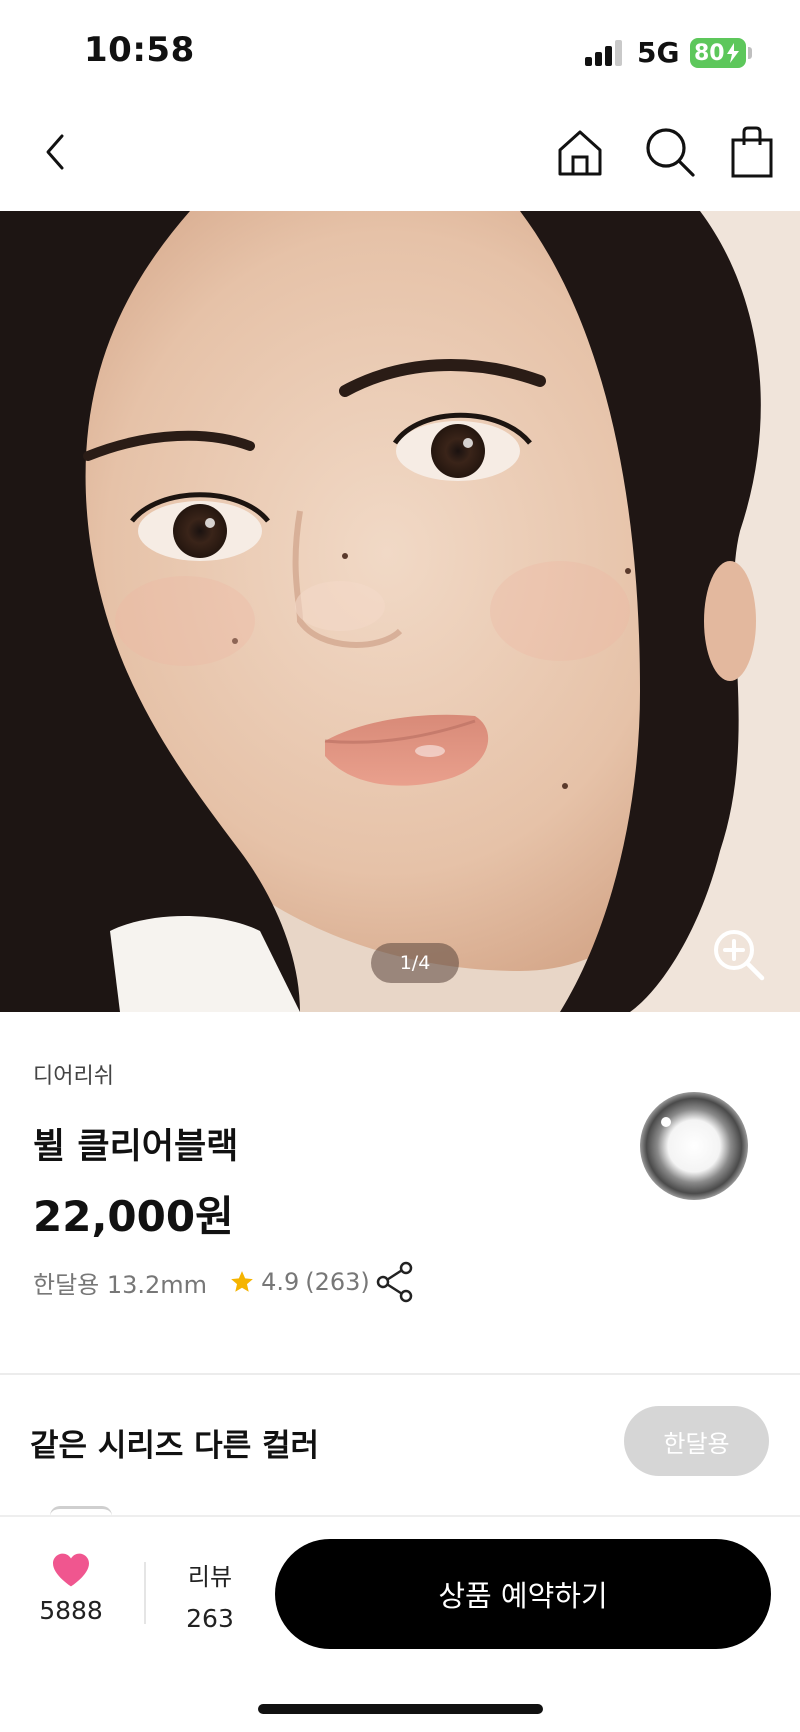 The height and width of the screenshot is (1732, 800). I want to click on like-count: 5888, so click(71, 1610).